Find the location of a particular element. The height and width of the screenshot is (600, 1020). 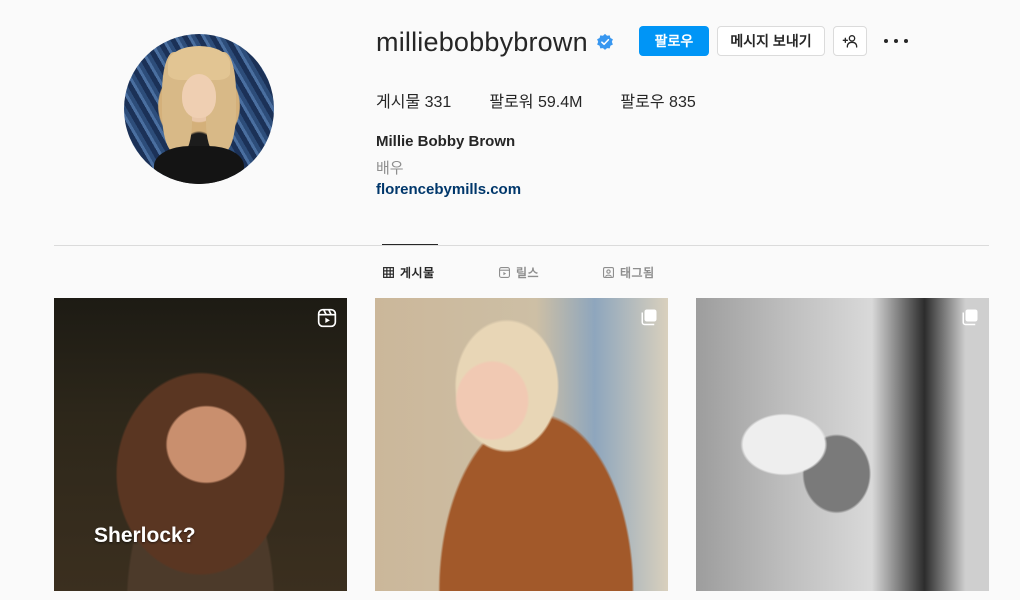

stat-following: 팔로우 835 is located at coordinates (657, 100).